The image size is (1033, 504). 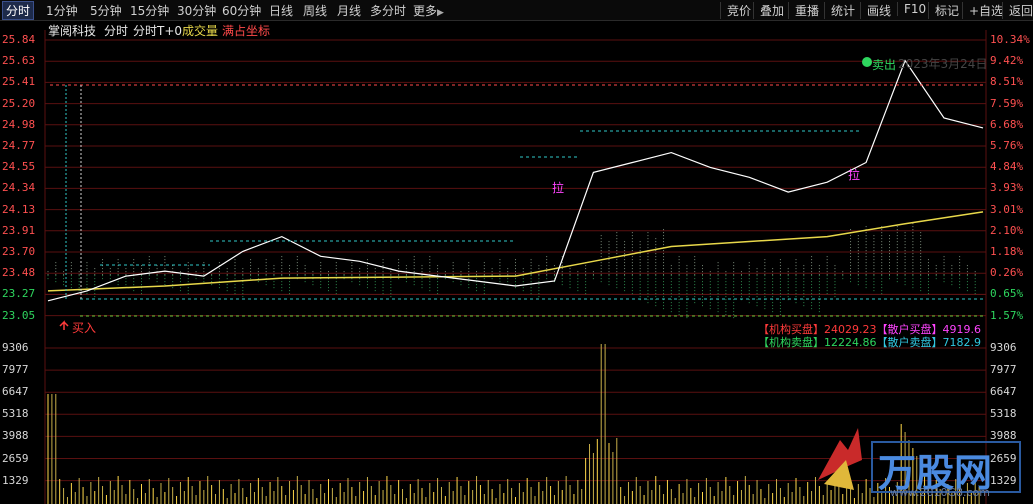 I want to click on sell-annotation: 卖出, so click(x=884, y=65).